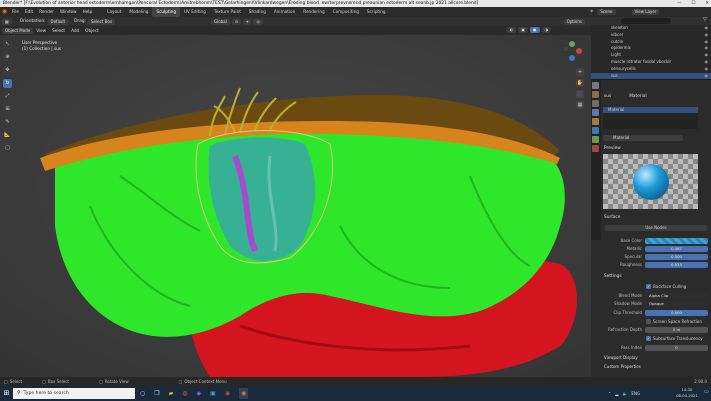 The image size is (711, 401). Describe the element at coordinates (676, 249) in the screenshot. I see `metallic-field: 0.467` at that location.